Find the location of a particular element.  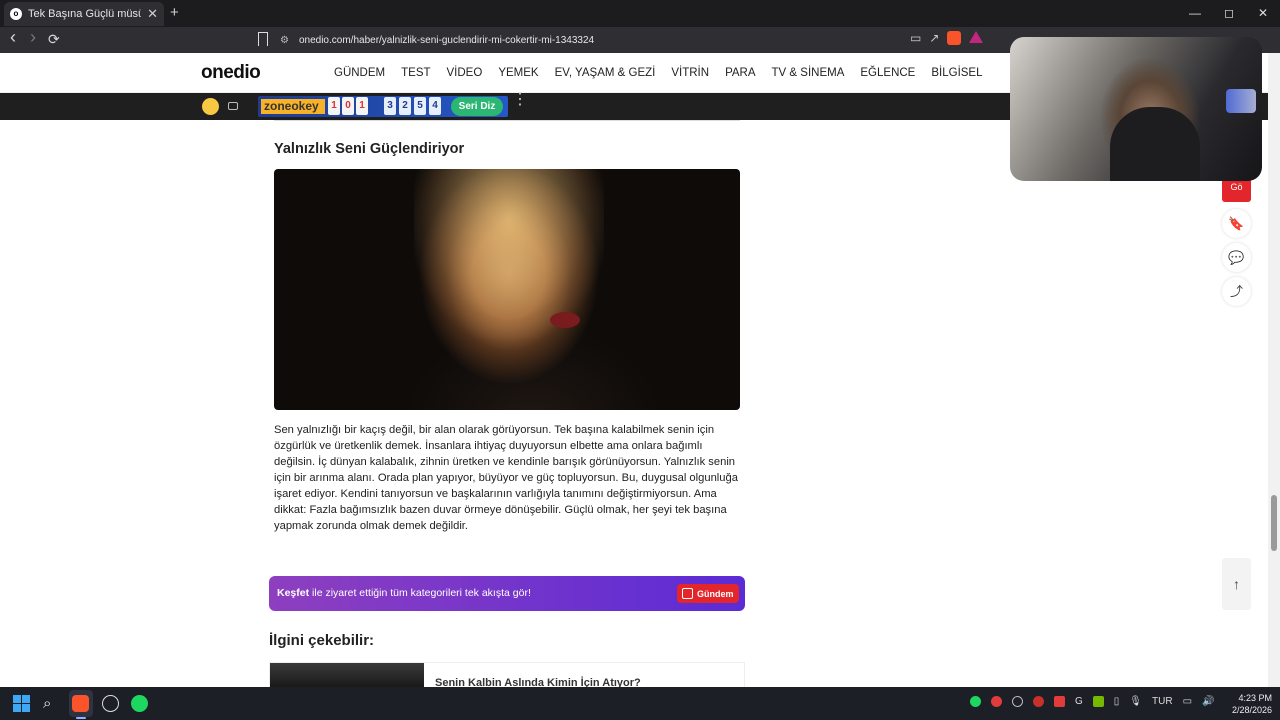

cast-icon: ▭ is located at coordinates (915, 38).